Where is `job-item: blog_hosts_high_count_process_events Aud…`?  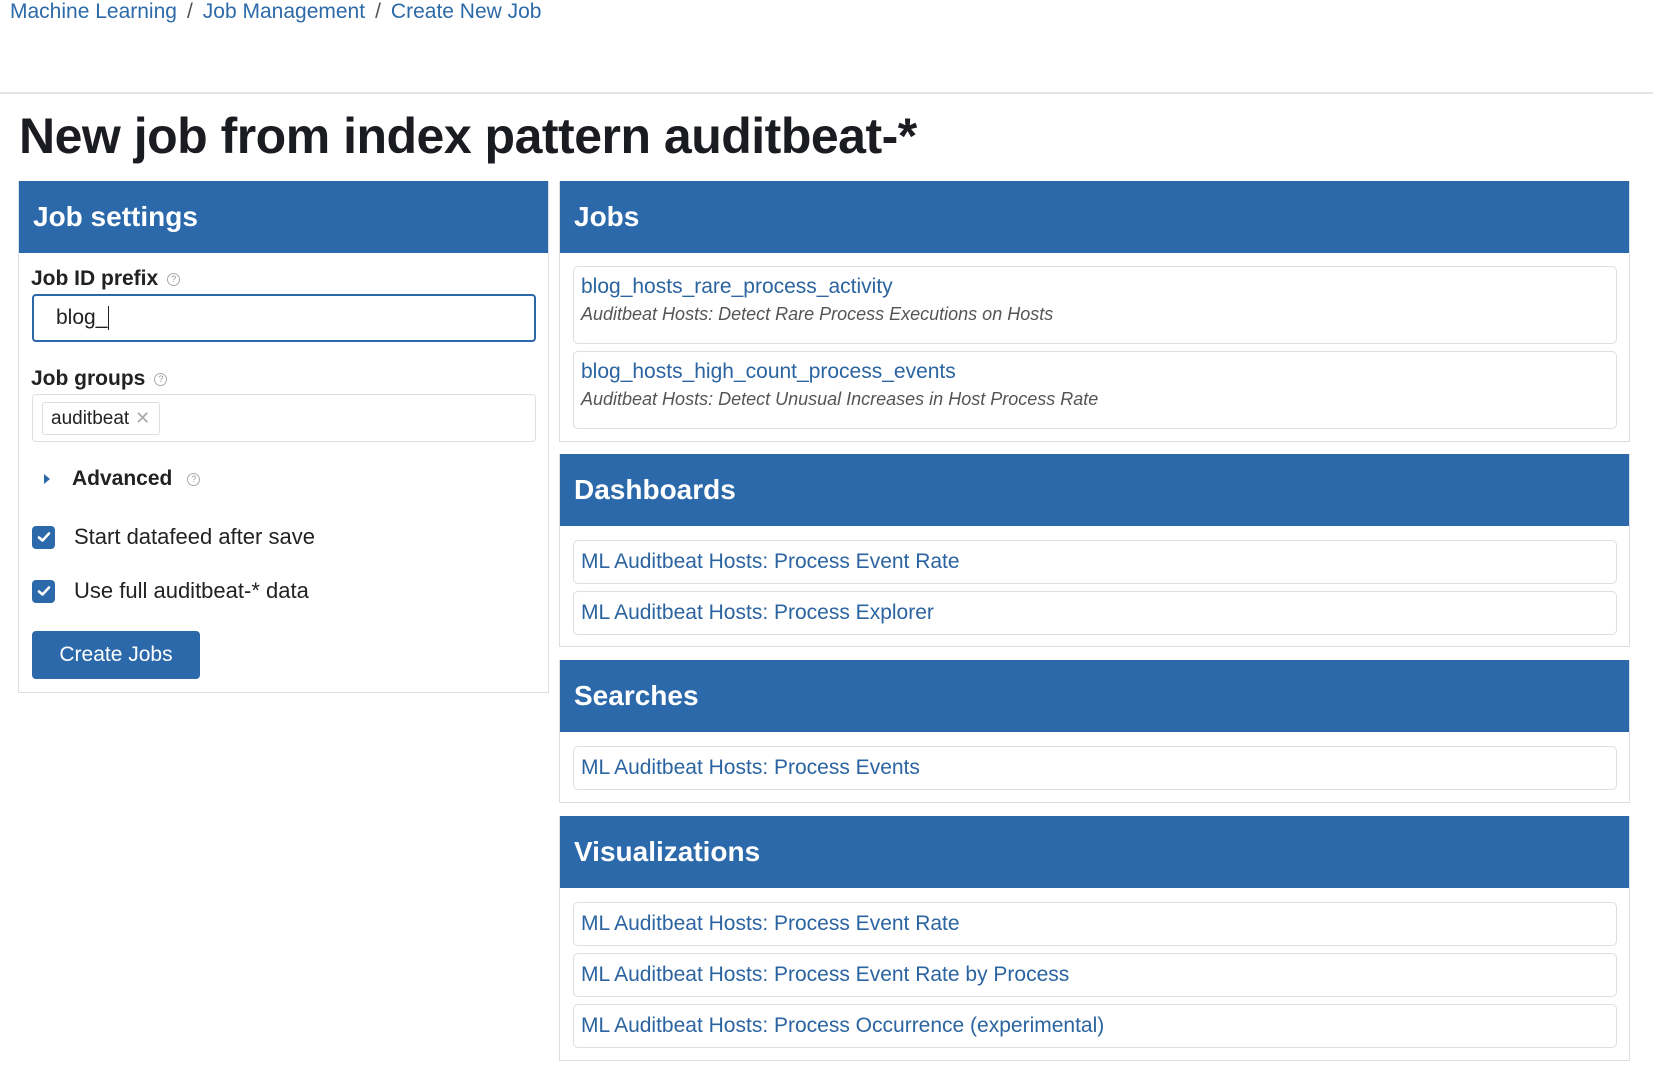 job-item: blog_hosts_high_count_process_events Aud… is located at coordinates (1095, 390).